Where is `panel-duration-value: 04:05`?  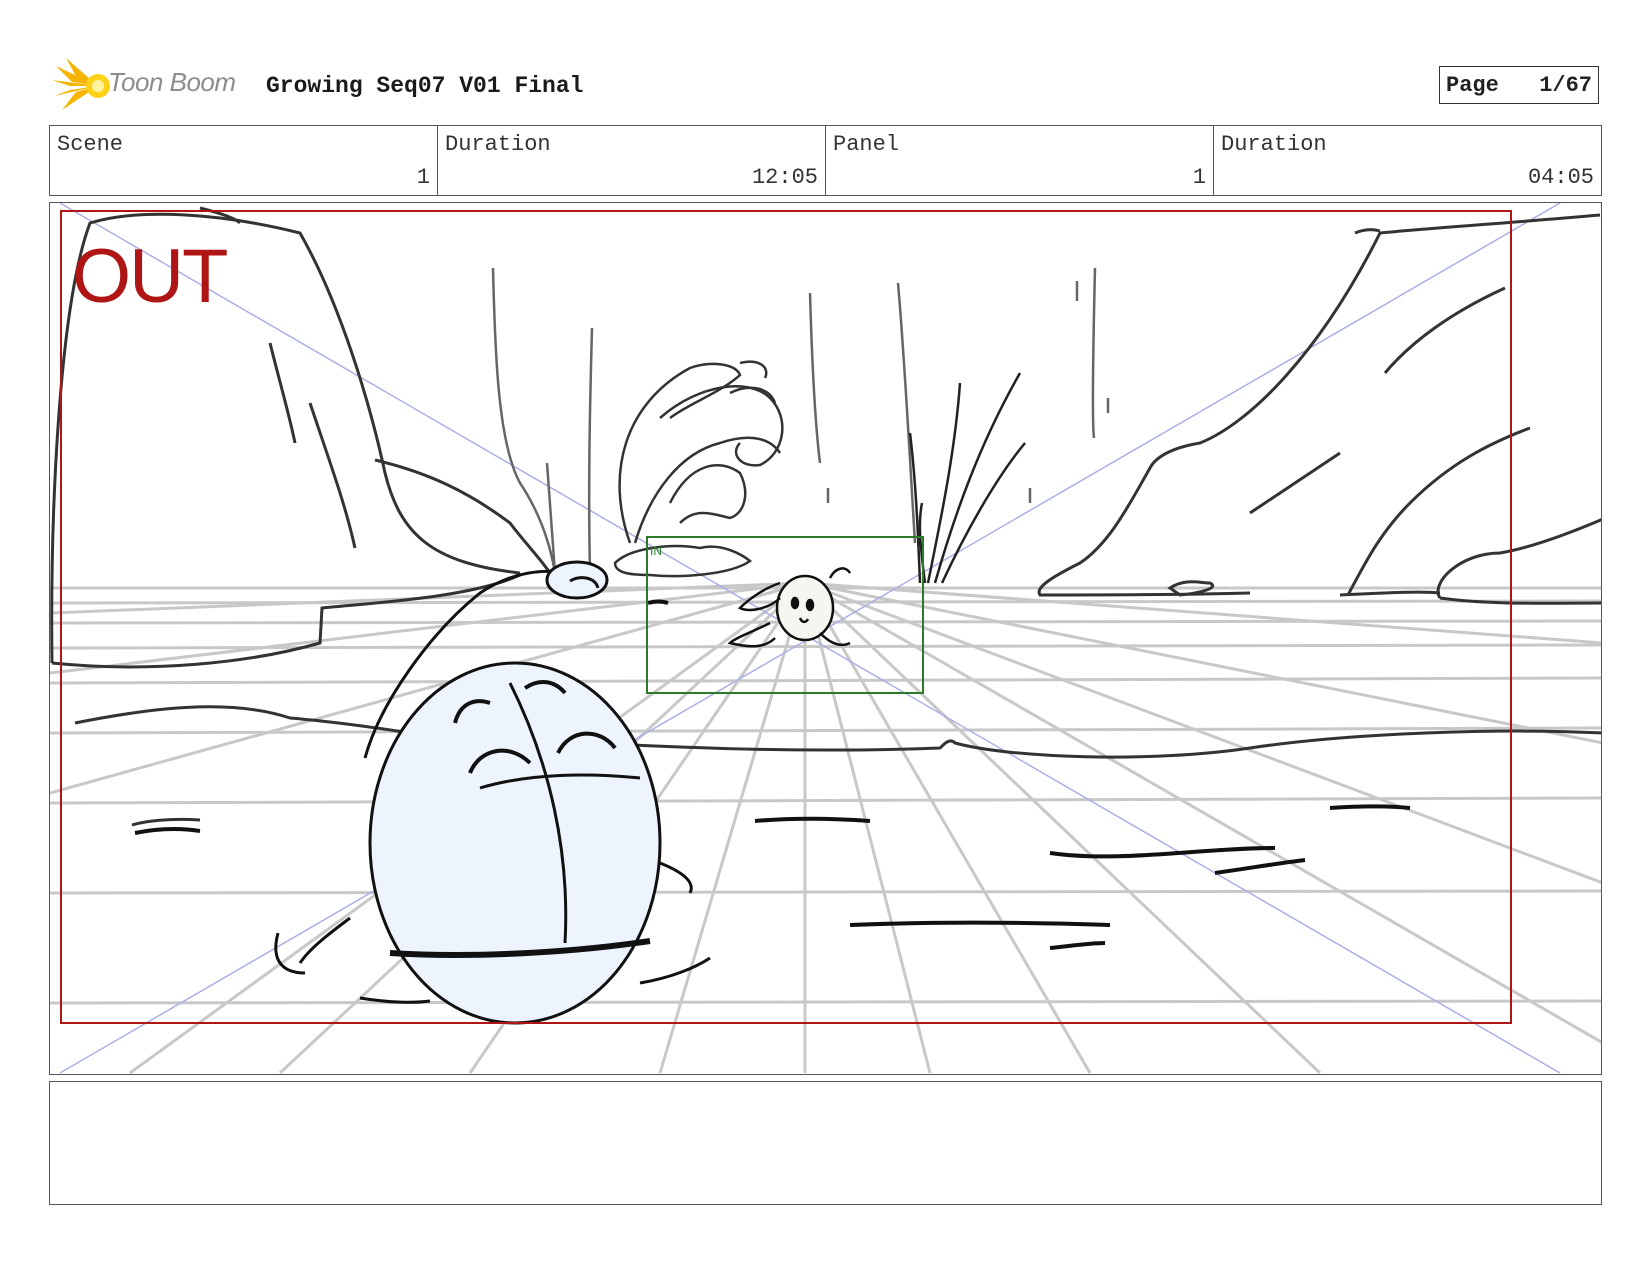
panel-duration-value: 04:05 is located at coordinates (1560, 177).